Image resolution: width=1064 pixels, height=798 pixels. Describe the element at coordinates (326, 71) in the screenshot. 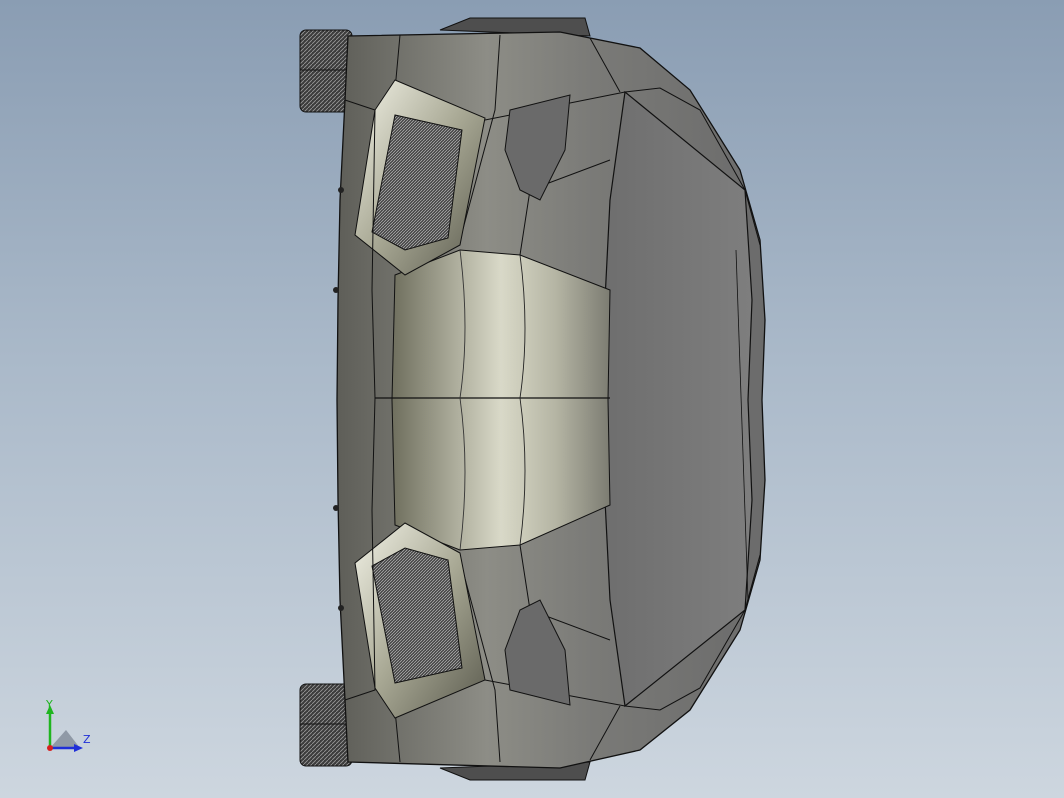

I see `front-left-tire` at that location.